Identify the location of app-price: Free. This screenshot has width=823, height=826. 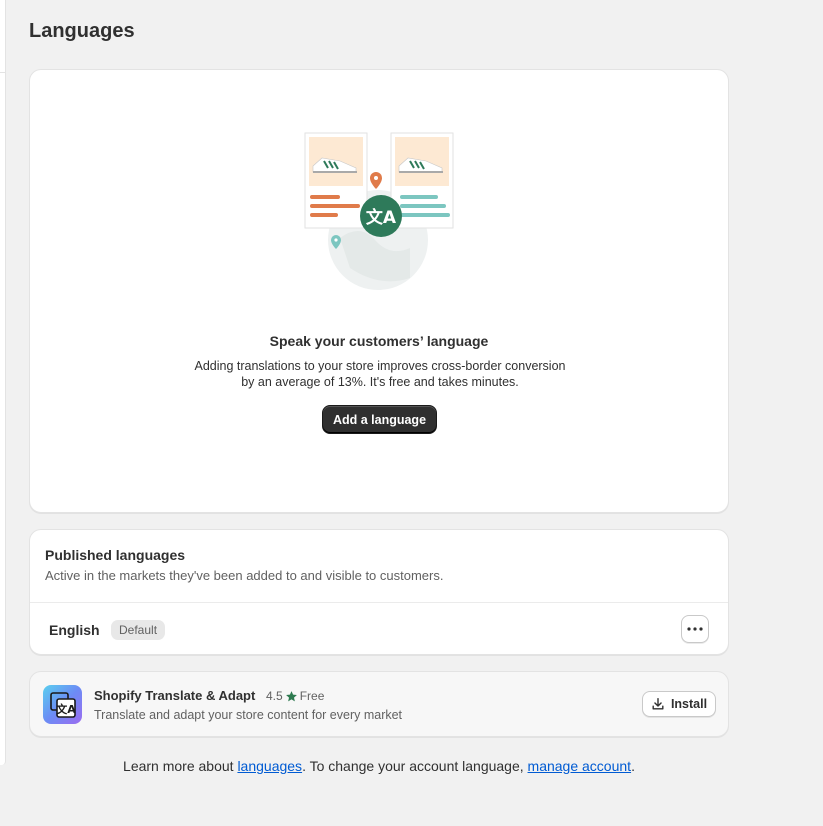
(312, 696).